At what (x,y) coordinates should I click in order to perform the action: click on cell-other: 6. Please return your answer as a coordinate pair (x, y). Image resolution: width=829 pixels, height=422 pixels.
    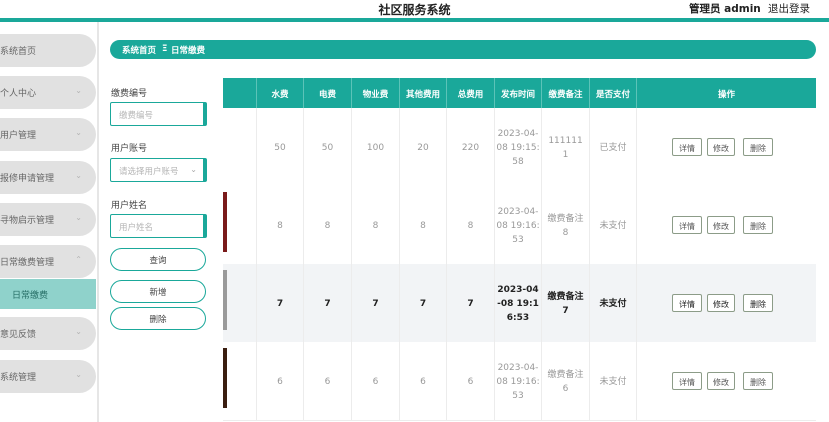
    Looking at the image, I should click on (423, 381).